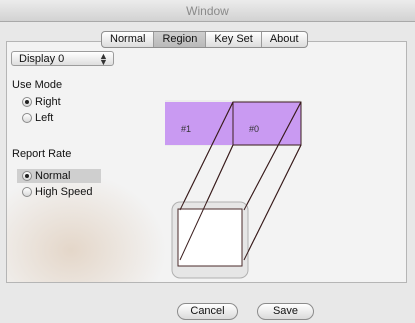 The width and height of the screenshot is (415, 323). Describe the element at coordinates (210, 240) in the screenshot. I see `tablet-icon` at that location.